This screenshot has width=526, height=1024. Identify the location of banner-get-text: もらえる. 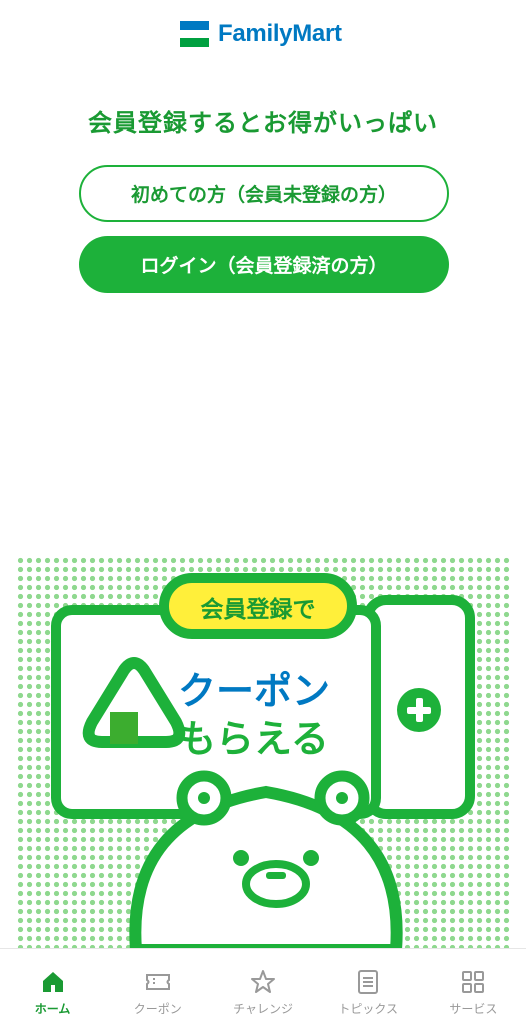
(253, 739).